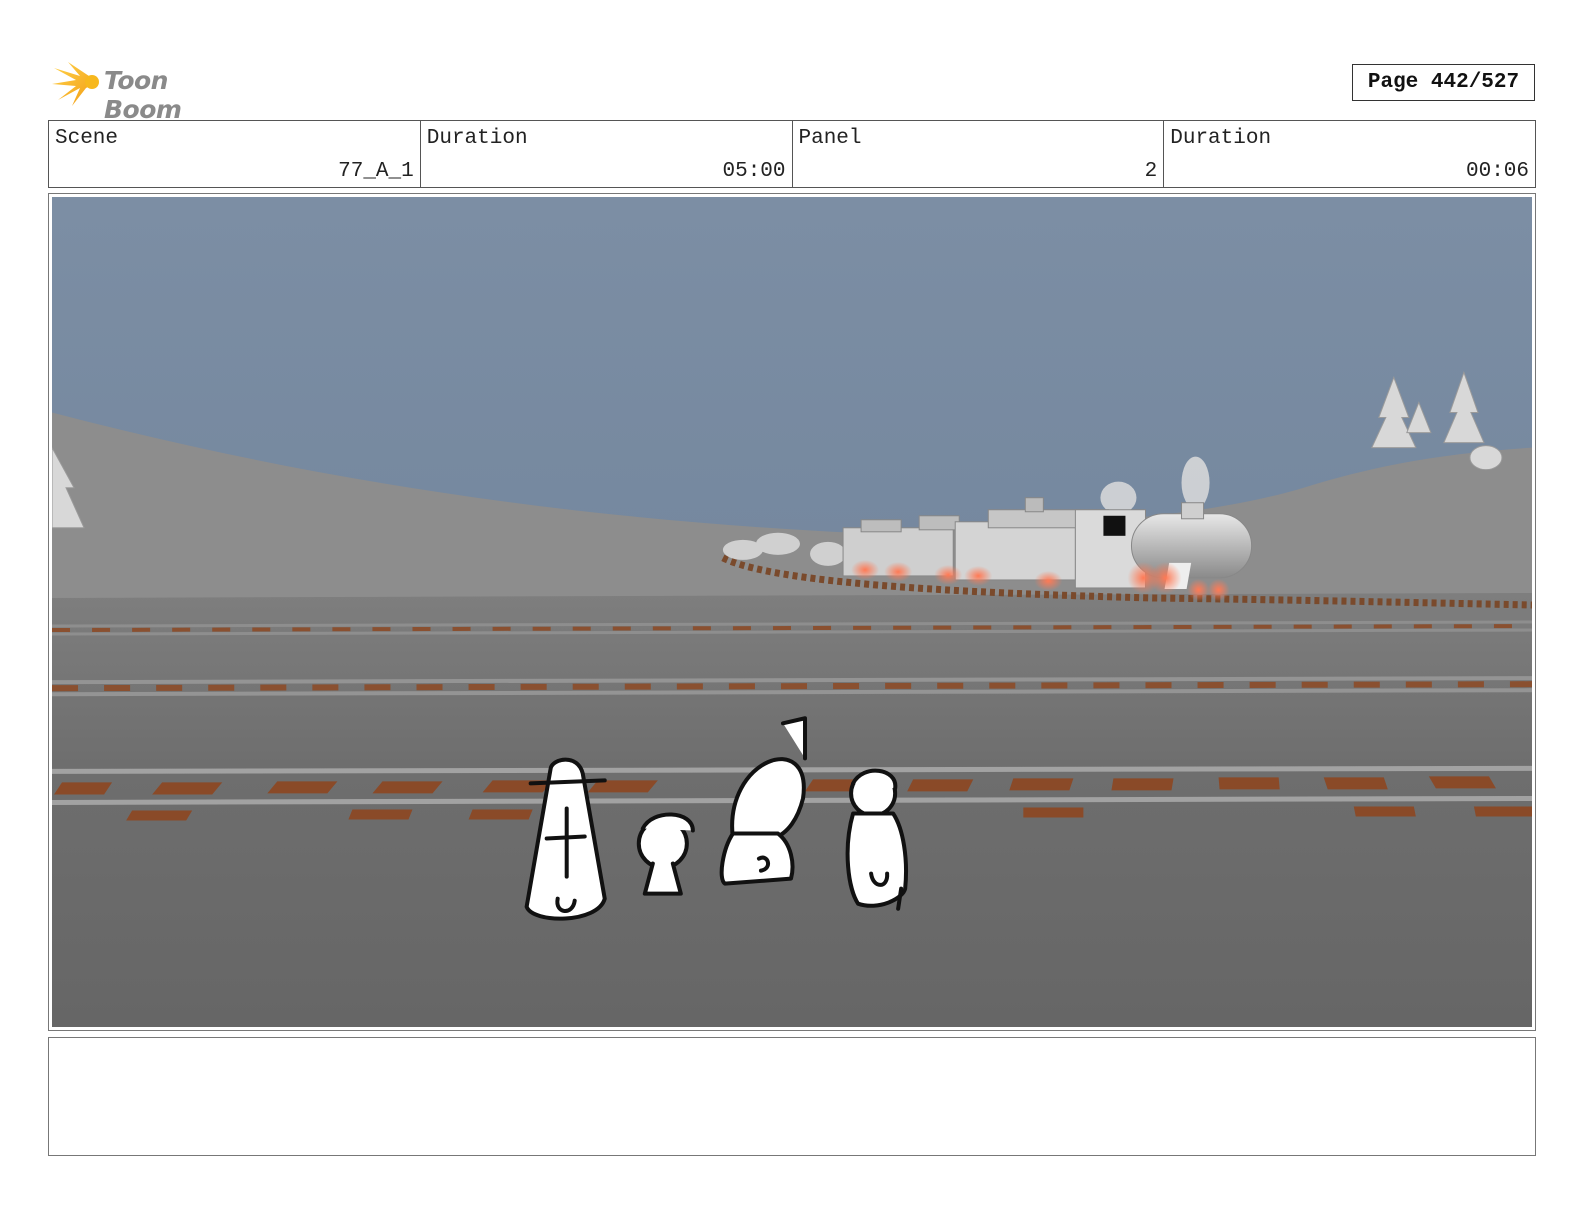 The image size is (1582, 1225). What do you see at coordinates (607, 154) in the screenshot?
I see `scene-duration-cell: Duration 05:00` at bounding box center [607, 154].